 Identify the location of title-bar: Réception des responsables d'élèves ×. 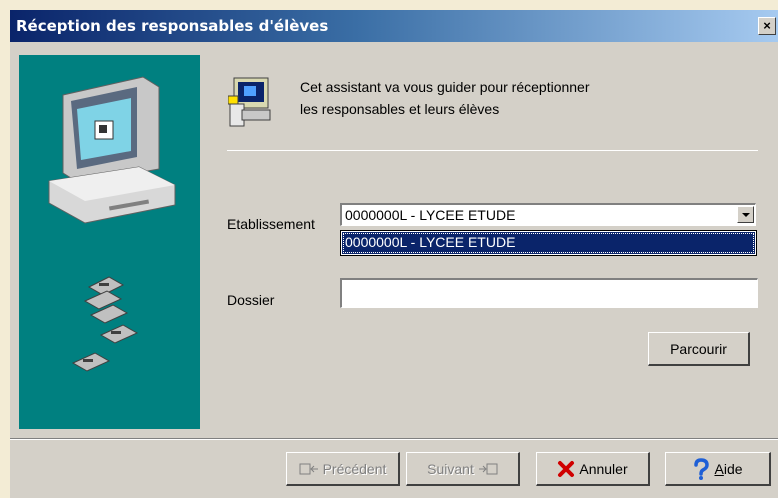
(394, 26).